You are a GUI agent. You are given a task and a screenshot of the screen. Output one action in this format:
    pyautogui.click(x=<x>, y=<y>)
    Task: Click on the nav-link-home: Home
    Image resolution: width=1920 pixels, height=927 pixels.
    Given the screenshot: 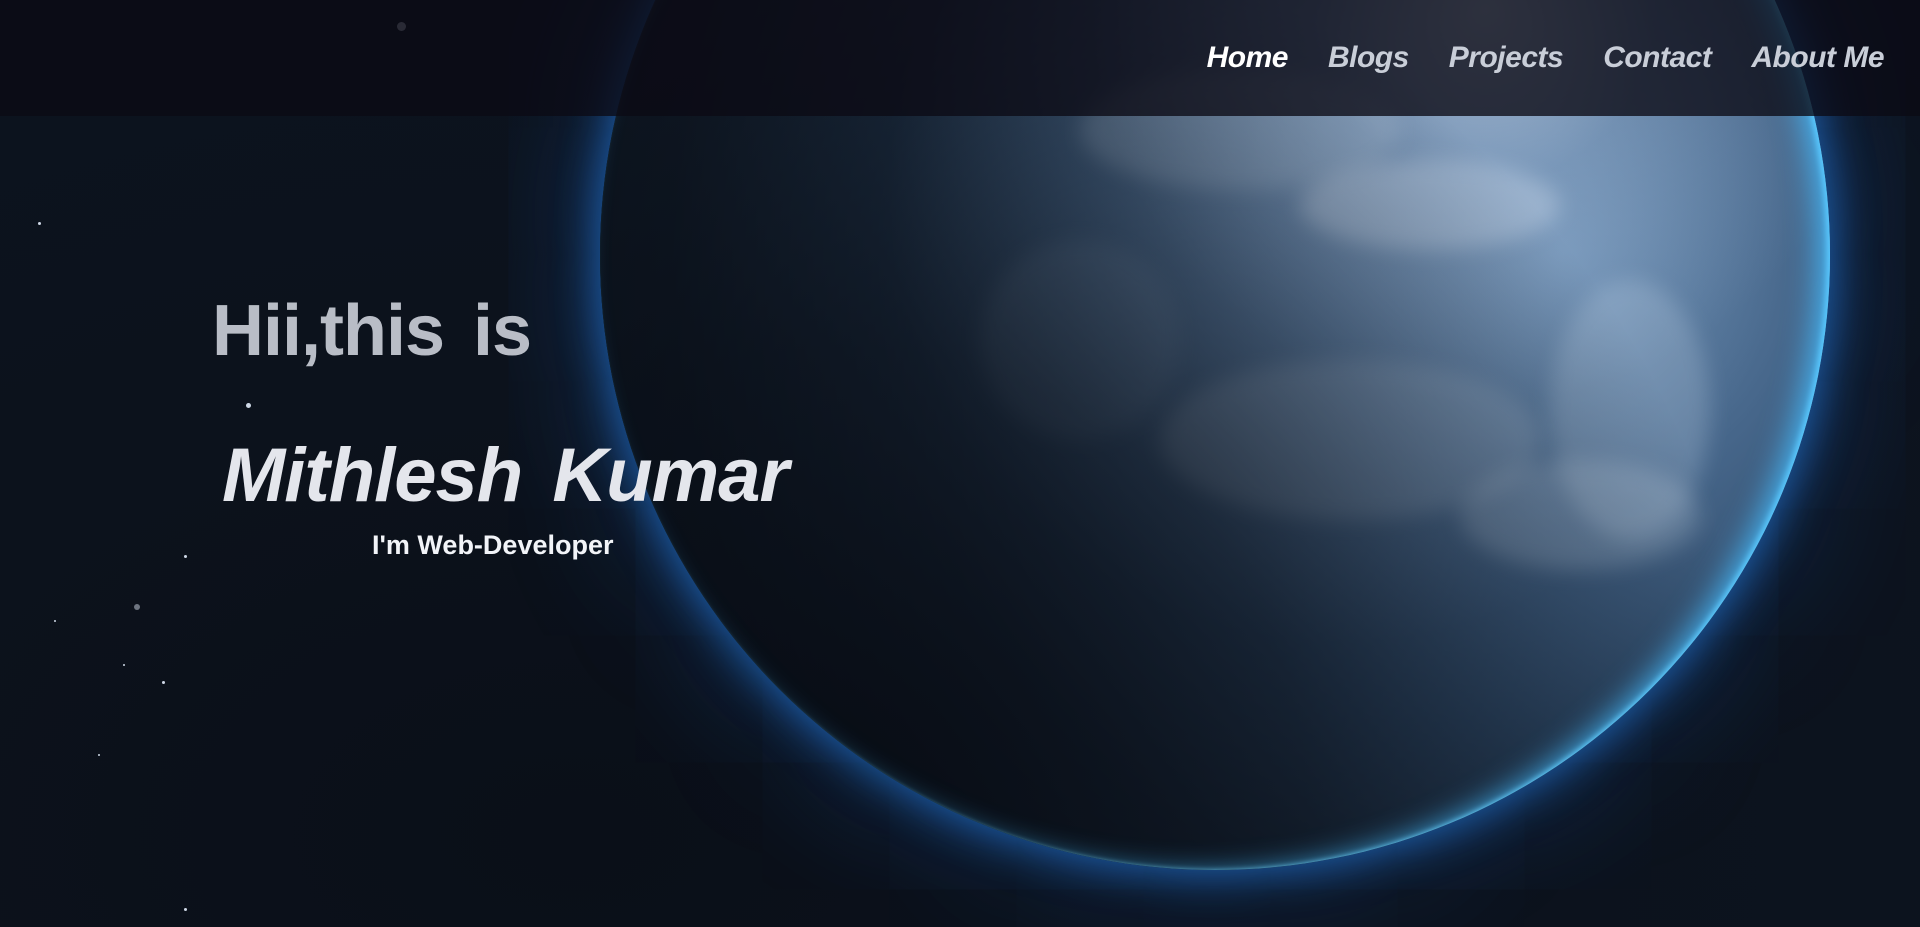 What is the action you would take?
    pyautogui.click(x=1248, y=58)
    